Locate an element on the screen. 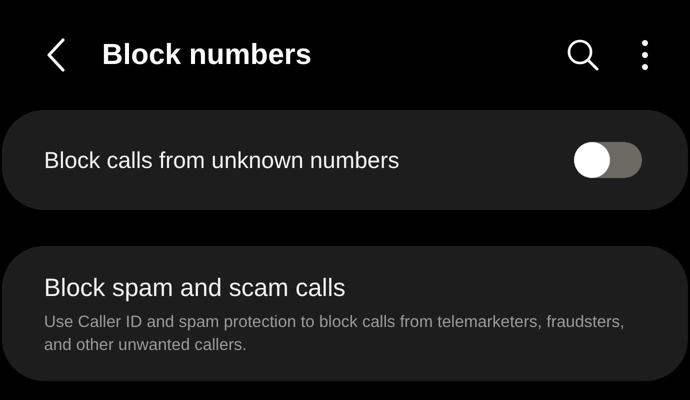 This screenshot has height=400, width=690. setting-description: Use Caller ID and spam protection to block calls from telemarketers, fraudsters, and other unwanted callers. is located at coordinates (335, 334).